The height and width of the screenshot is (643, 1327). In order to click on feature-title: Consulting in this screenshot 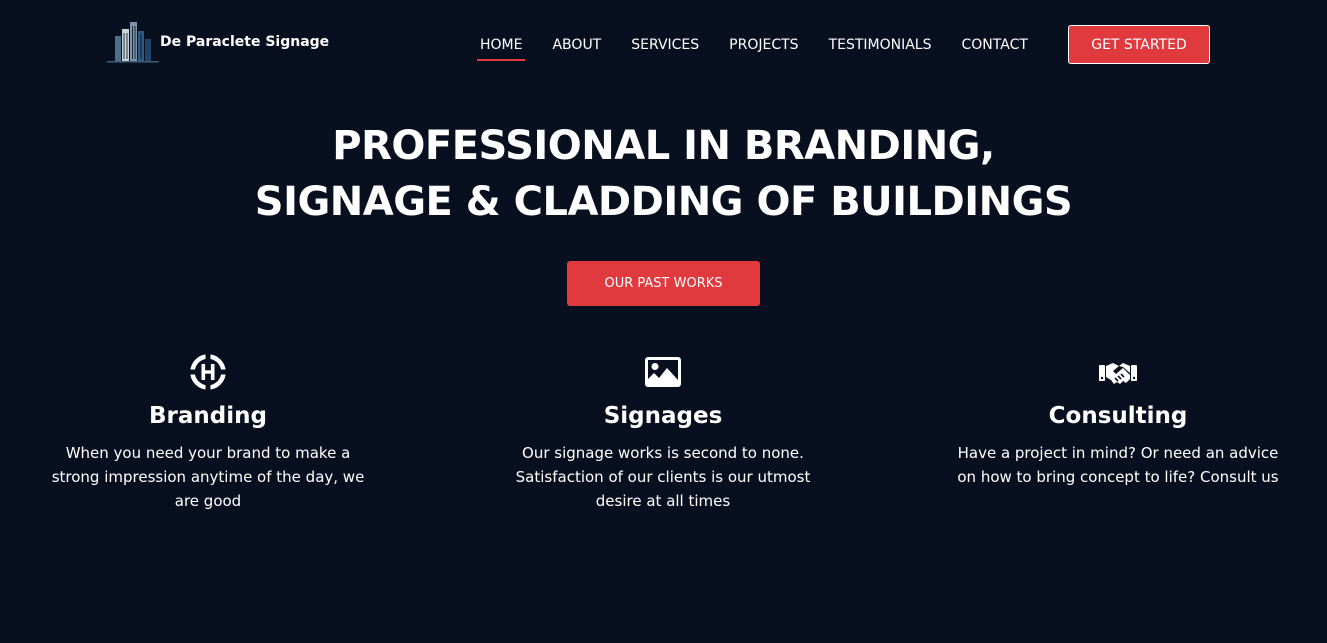, I will do `click(1118, 416)`.